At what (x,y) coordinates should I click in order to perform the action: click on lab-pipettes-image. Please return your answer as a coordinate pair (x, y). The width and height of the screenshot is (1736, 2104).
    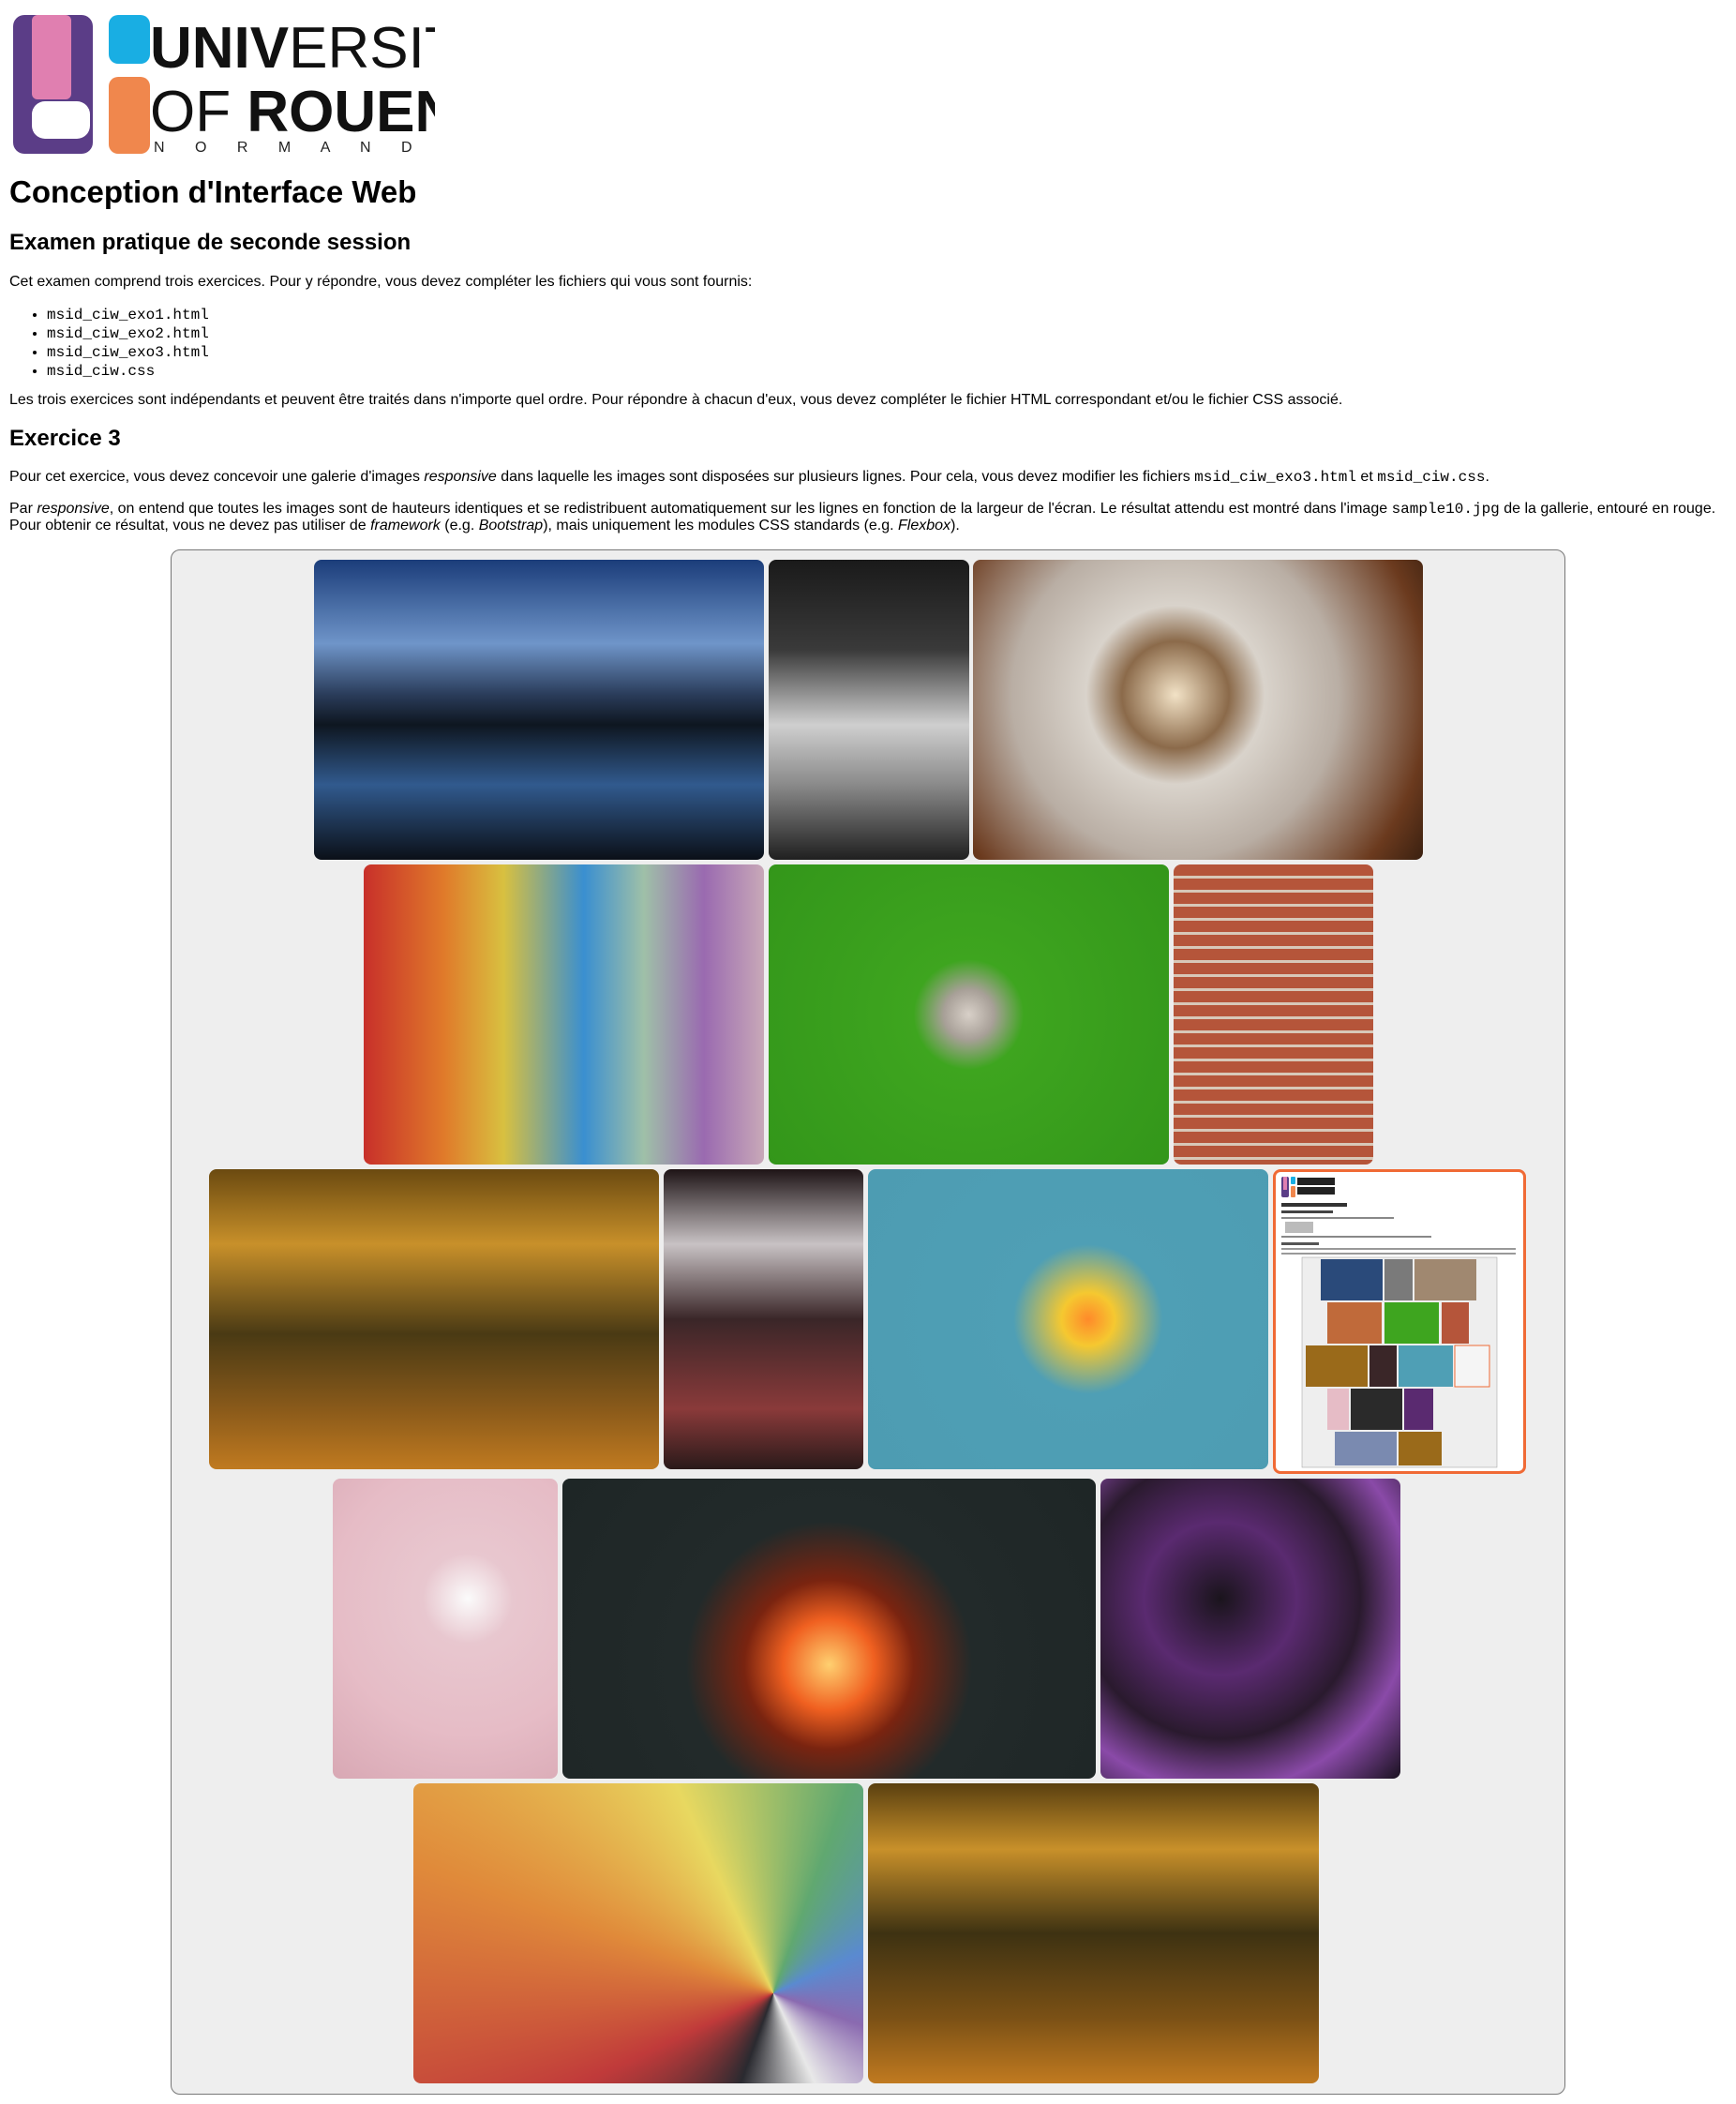
    Looking at the image, I should click on (869, 710).